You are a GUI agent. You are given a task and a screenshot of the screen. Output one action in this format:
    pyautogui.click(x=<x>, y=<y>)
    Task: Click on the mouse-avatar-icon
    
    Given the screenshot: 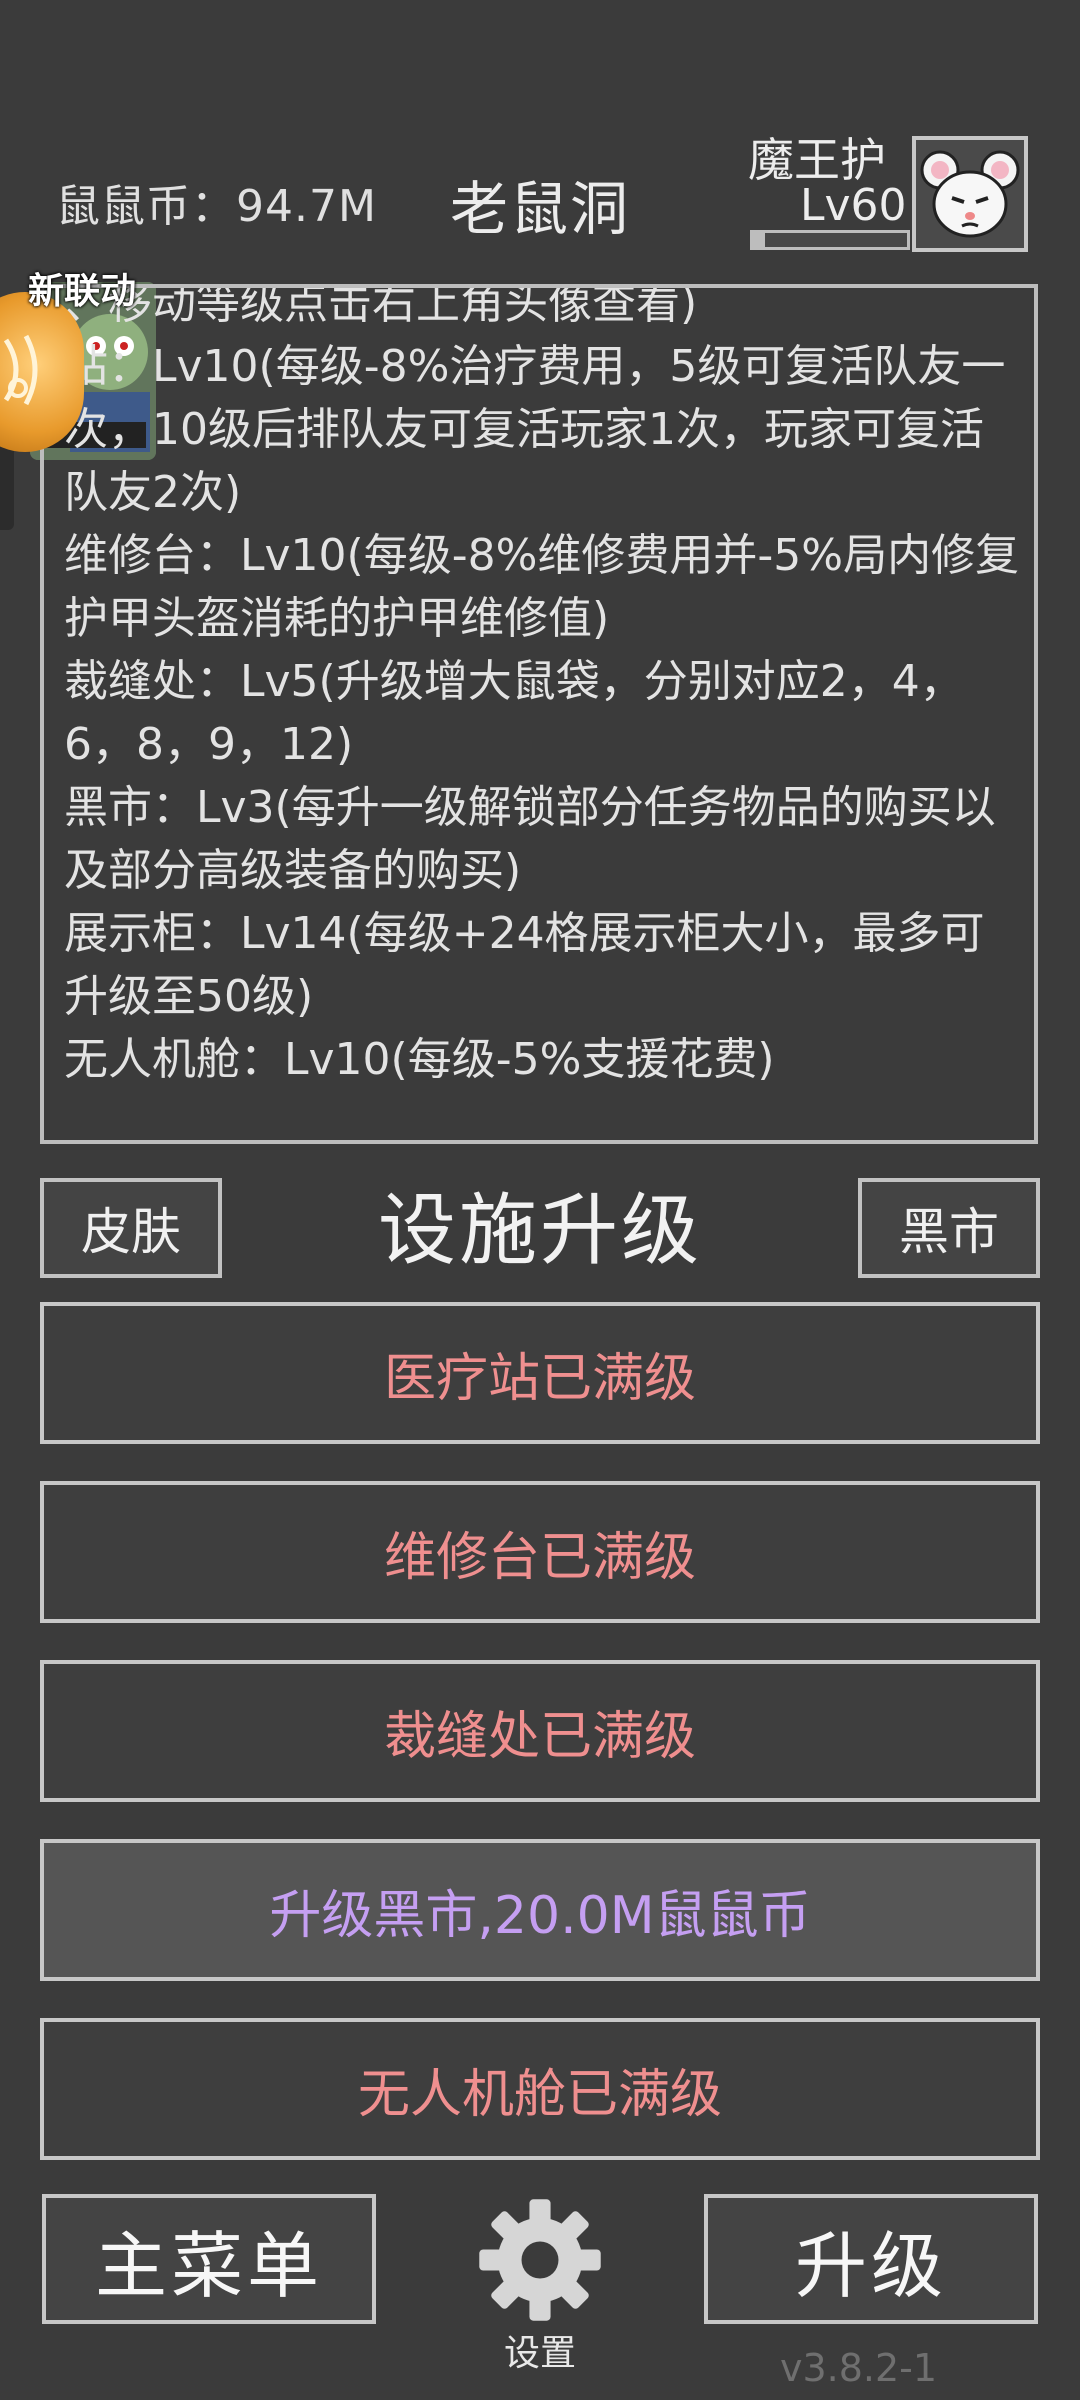 What is the action you would take?
    pyautogui.click(x=970, y=194)
    